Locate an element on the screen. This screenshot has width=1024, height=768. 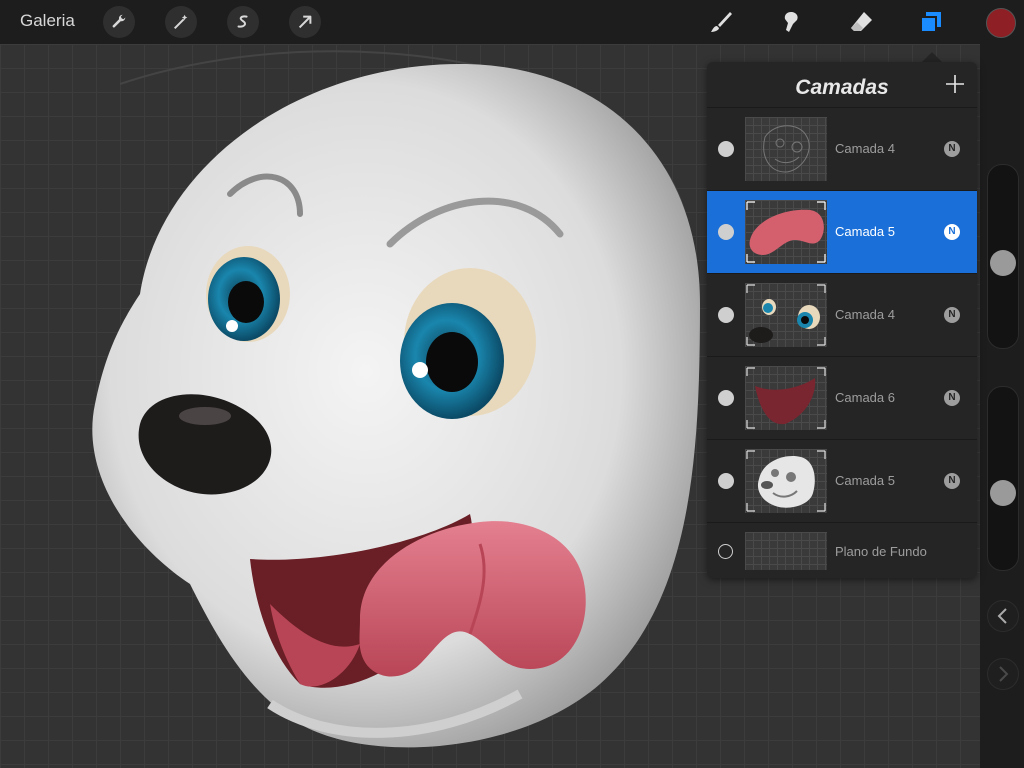
chevron-right-icon is located at coordinates (1003, 674).